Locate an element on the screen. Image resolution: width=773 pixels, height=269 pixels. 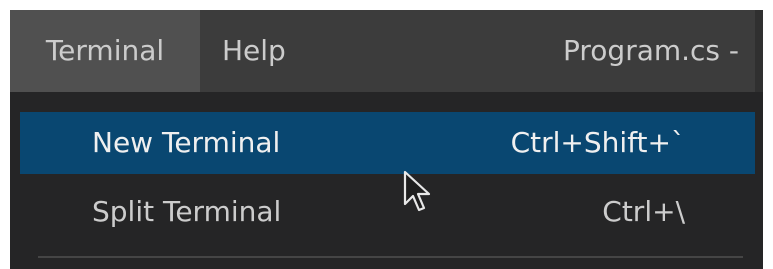
menu-terminal: Terminal is located at coordinates (105, 51).